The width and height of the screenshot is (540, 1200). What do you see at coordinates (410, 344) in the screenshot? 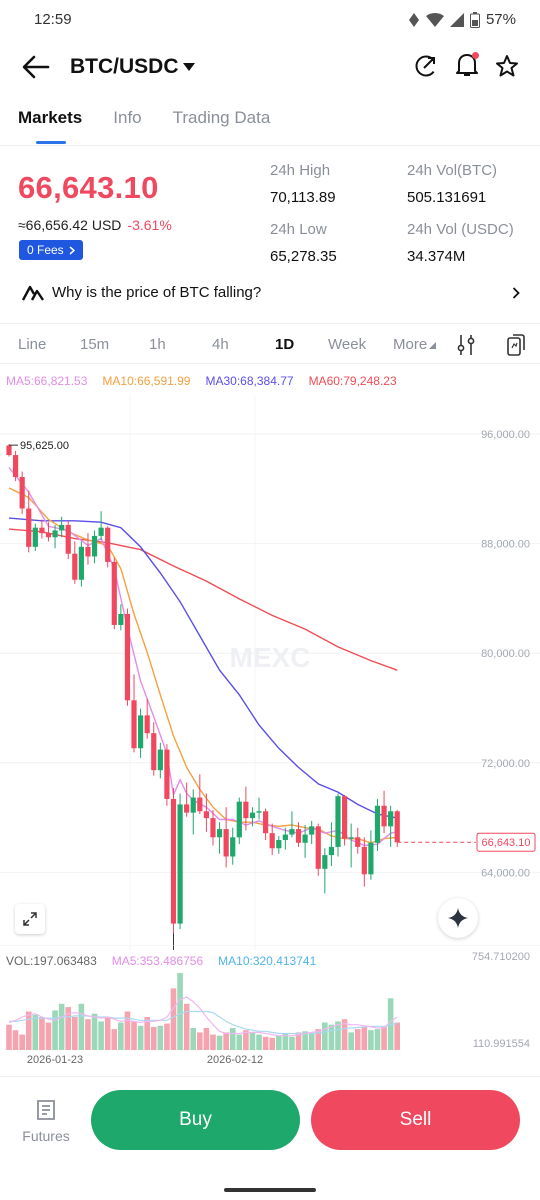
I see `interval-more-label: More` at bounding box center [410, 344].